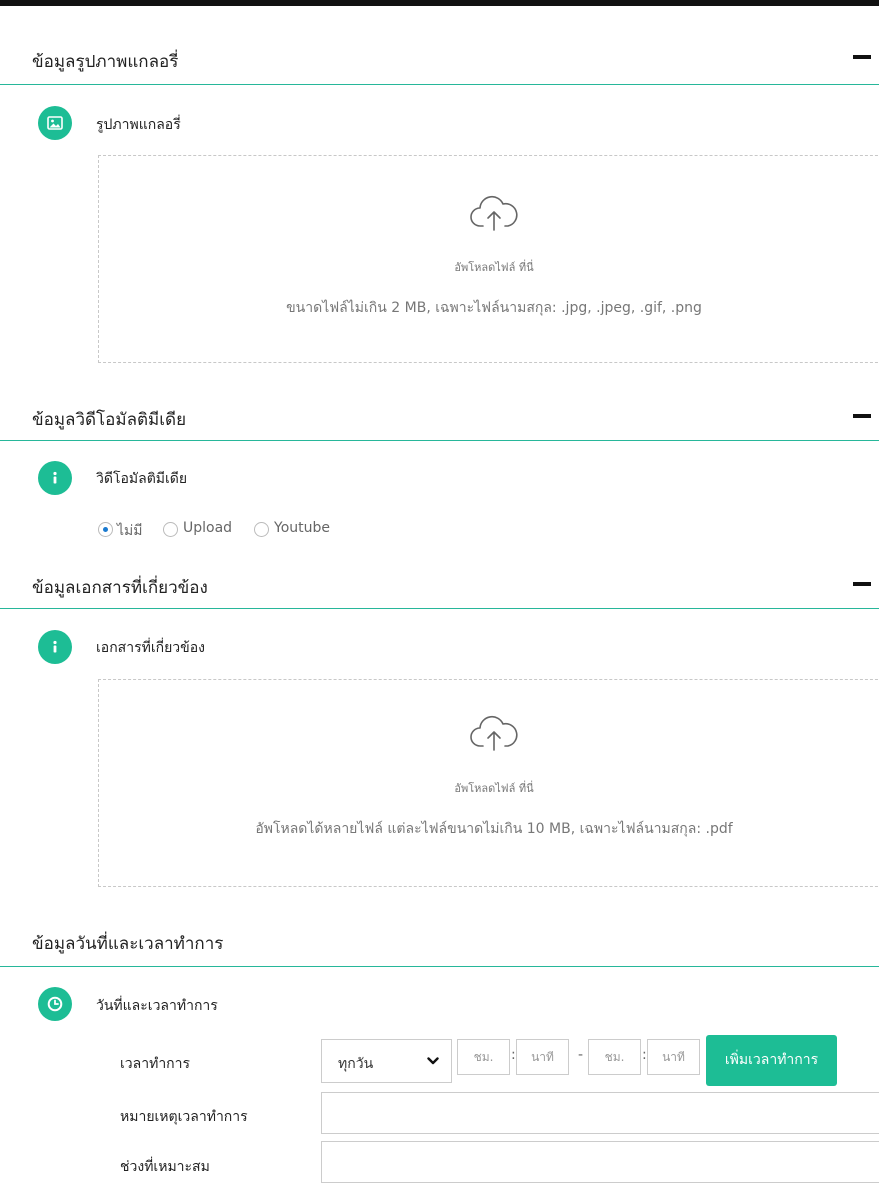  Describe the element at coordinates (673, 1057) in the screenshot. I see `close-minute-input: นาที` at that location.